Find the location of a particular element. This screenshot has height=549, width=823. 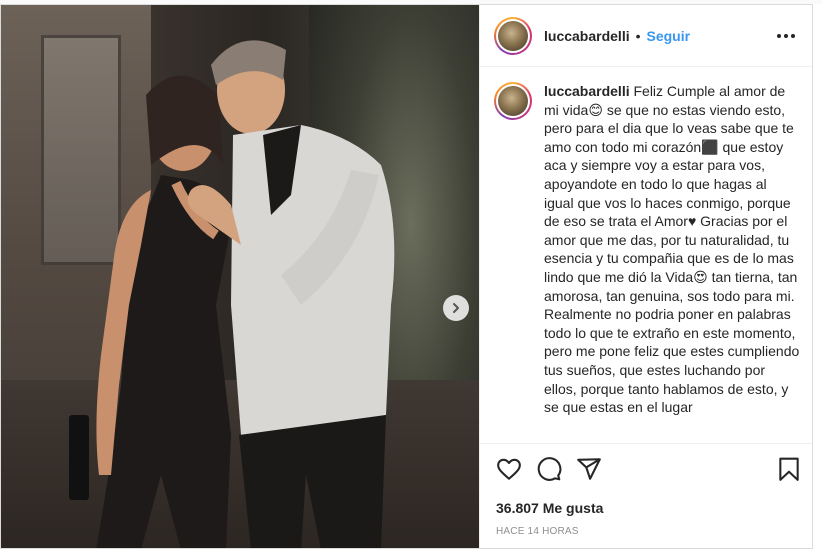

post-actions: 36.807 Me gusta HACE 14 HORAS is located at coordinates (646, 495).